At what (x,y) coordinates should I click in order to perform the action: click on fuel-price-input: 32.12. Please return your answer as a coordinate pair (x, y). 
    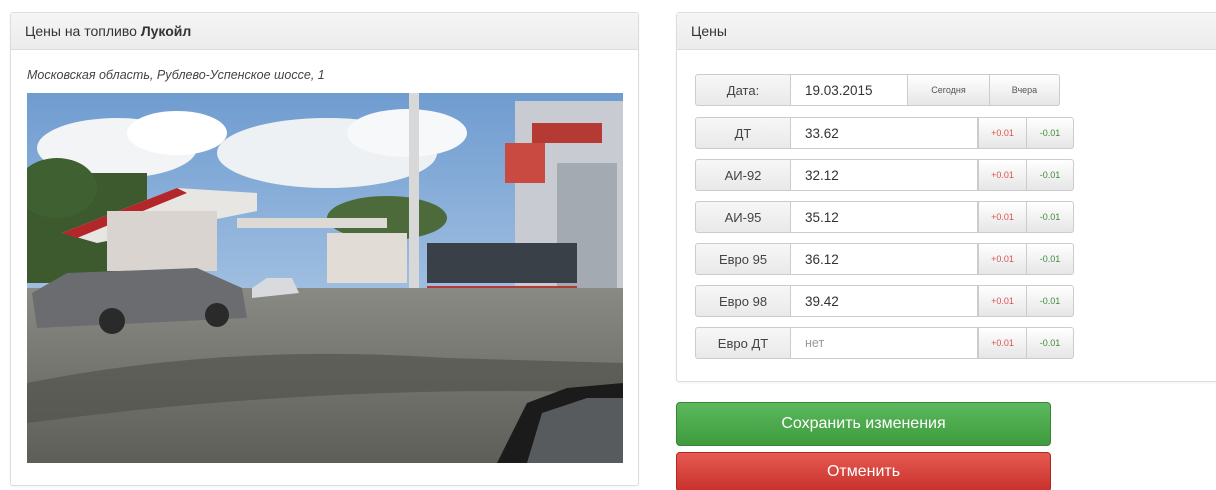
    Looking at the image, I should click on (884, 175).